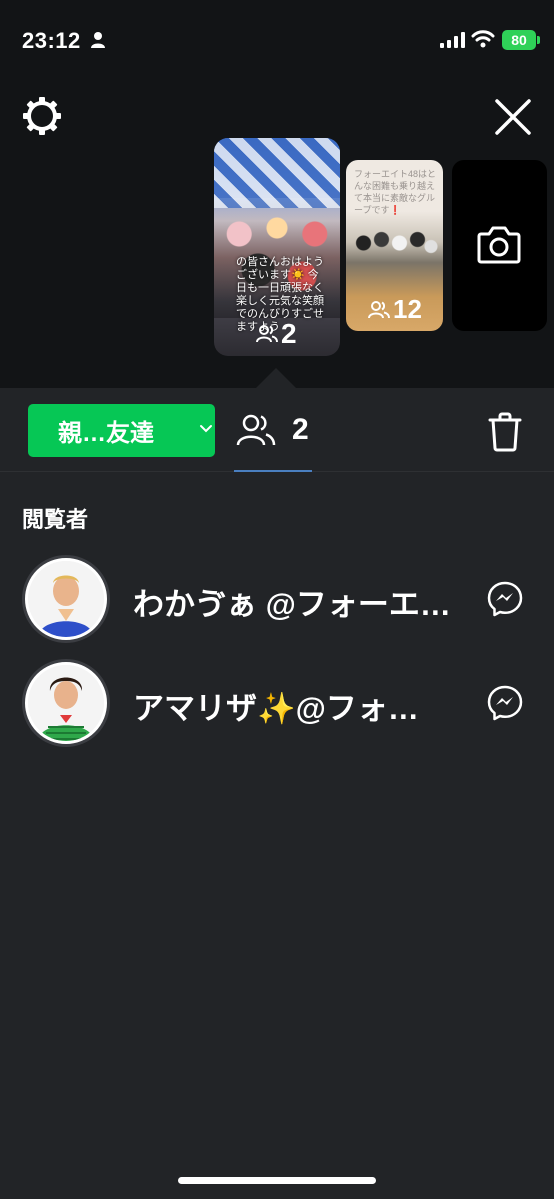 The width and height of the screenshot is (554, 1199). I want to click on close-icon, so click(513, 117).